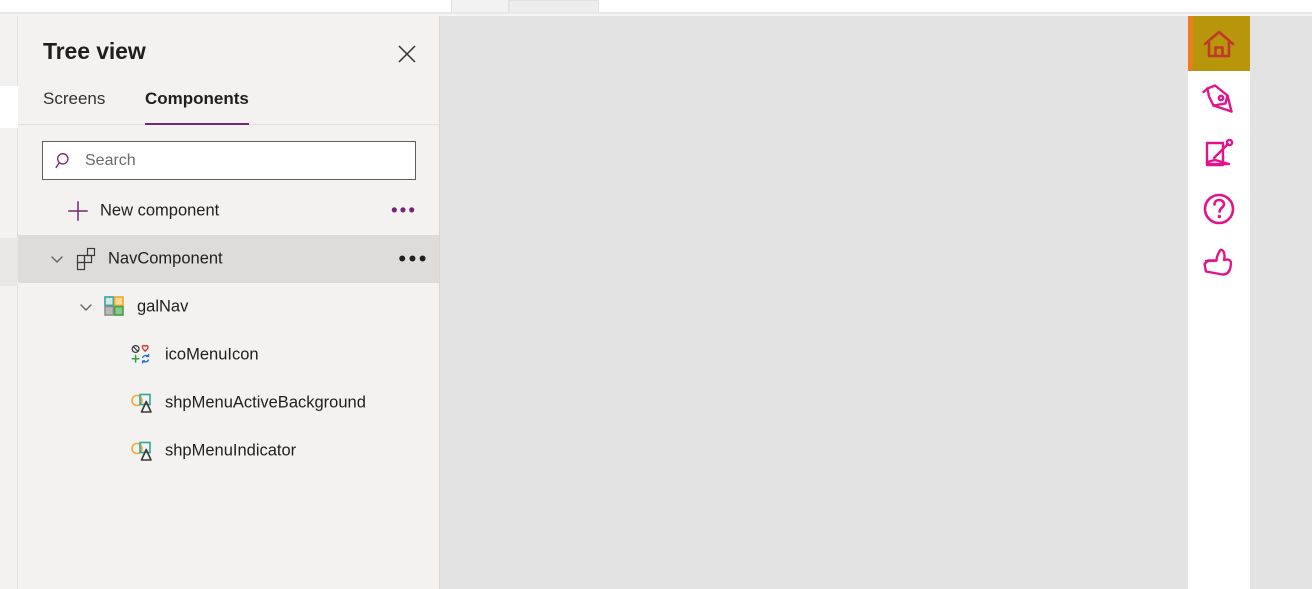  I want to click on tree-row-shpmenuindicator: shpMenuIndicator, so click(228, 451).